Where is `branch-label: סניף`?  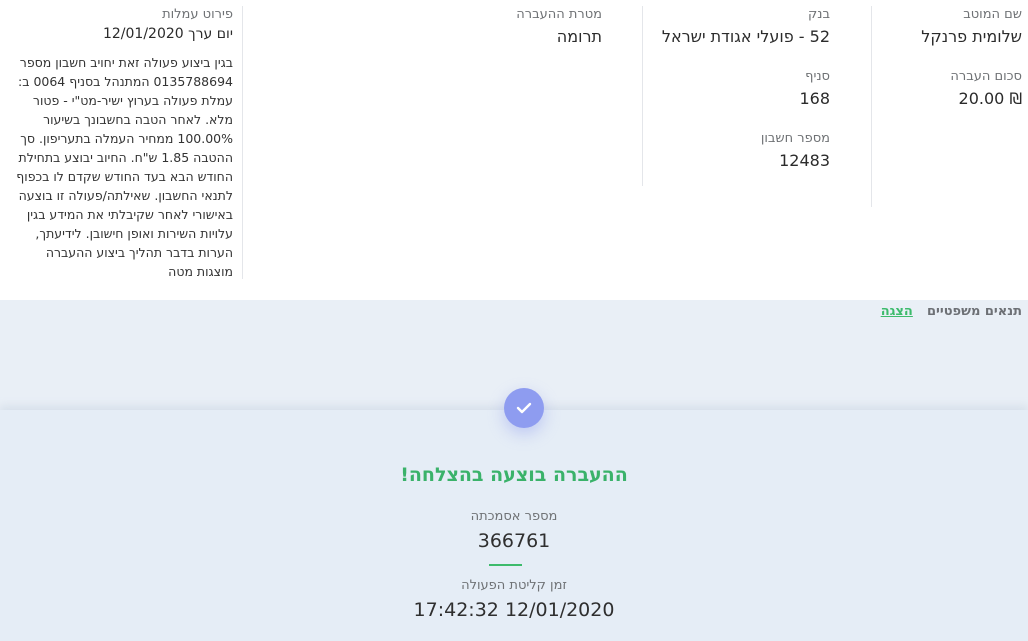 branch-label: סניף is located at coordinates (817, 76).